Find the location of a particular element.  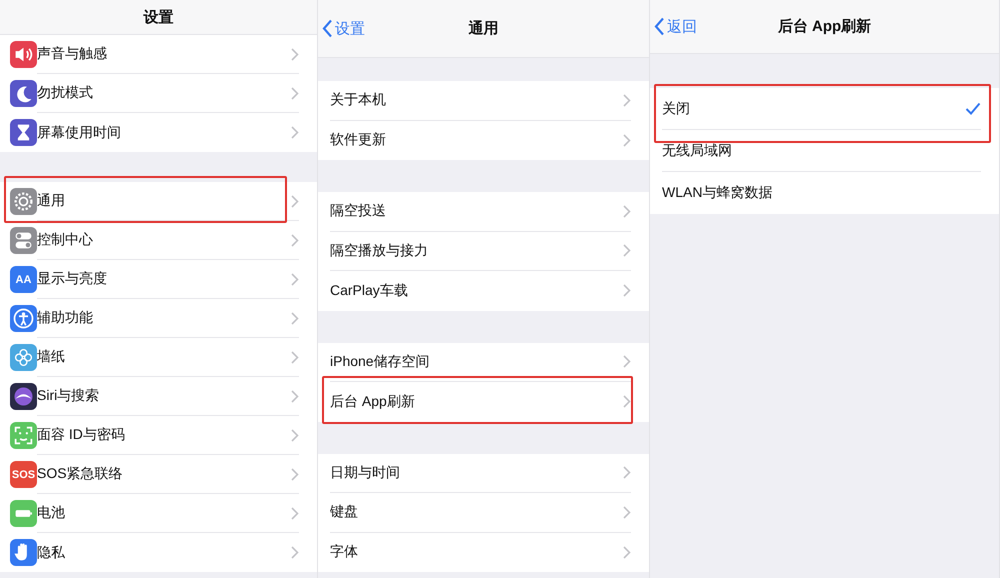

option-row: WLAN与蜂窝数据 is located at coordinates (824, 193).